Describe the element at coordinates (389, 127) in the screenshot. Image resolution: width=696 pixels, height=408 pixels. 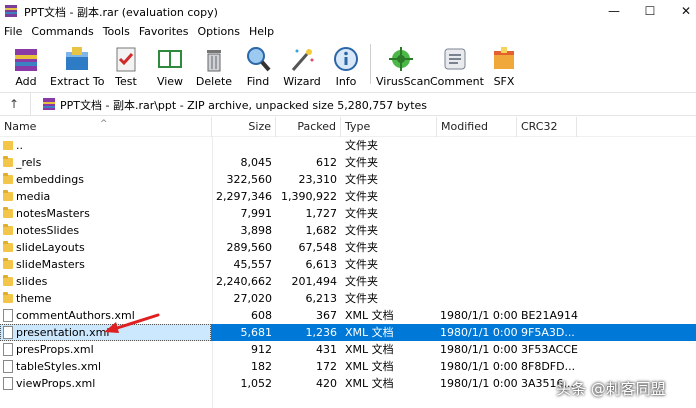
I see `column-type: Type` at that location.